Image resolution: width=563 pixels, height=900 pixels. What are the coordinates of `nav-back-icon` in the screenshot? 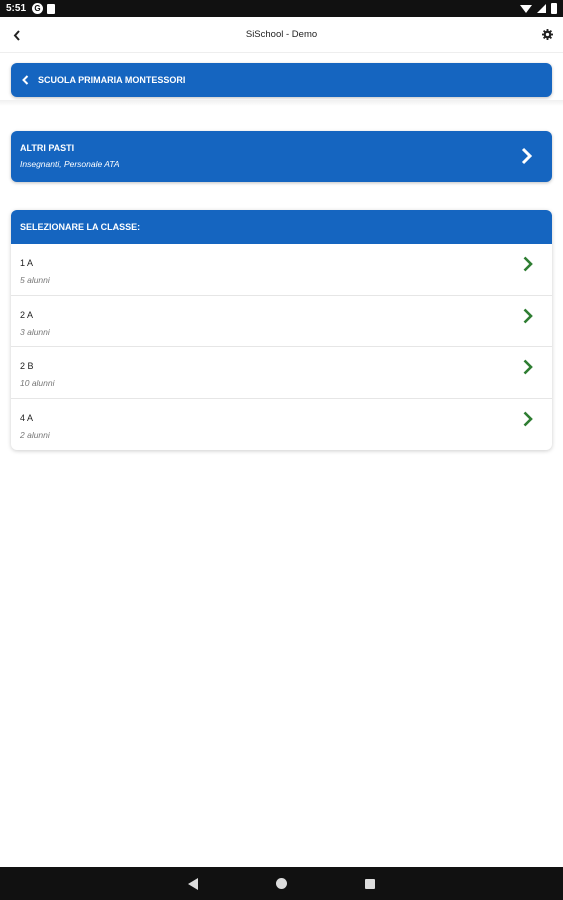 It's located at (193, 883).